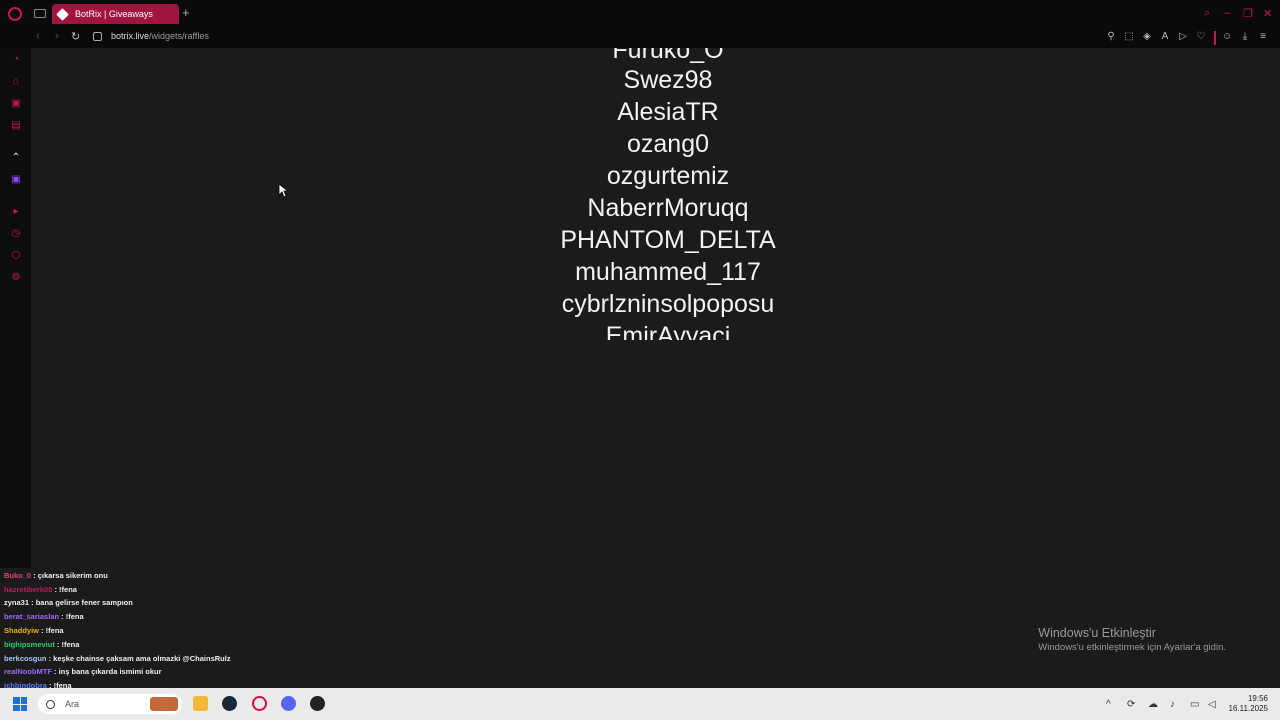  I want to click on raffle-name: ozgurtemiz, so click(668, 176).